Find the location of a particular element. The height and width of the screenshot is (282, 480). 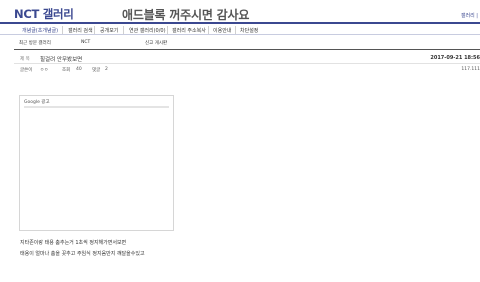

nav-item-usage-guide: 이용안내 is located at coordinates (222, 30).